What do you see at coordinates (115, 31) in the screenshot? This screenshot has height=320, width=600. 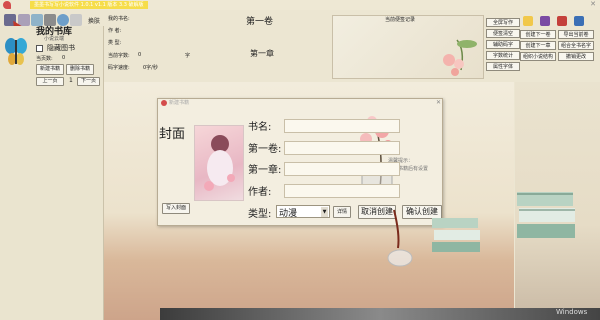 I see `author-label: 作 者:` at bounding box center [115, 31].